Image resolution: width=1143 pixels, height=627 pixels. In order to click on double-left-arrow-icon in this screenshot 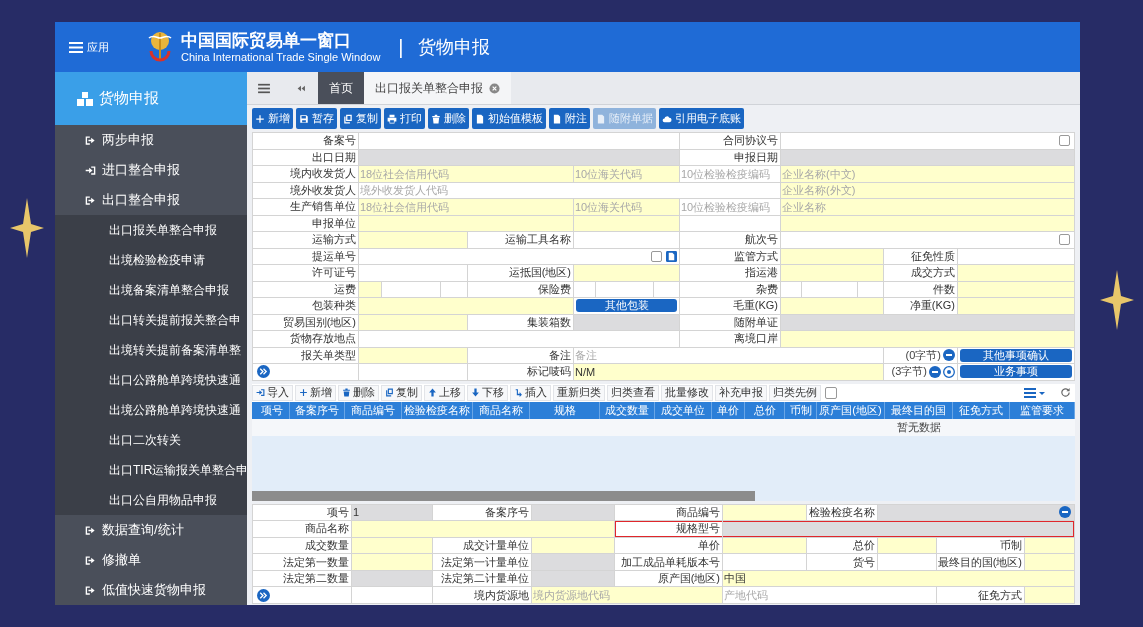, I will do `click(301, 88)`.